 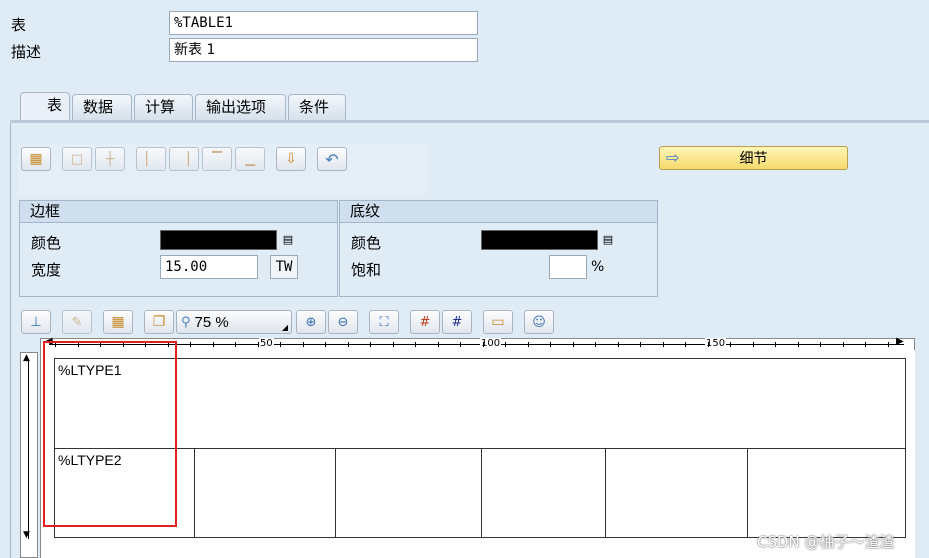 What do you see at coordinates (26, 52) in the screenshot?
I see `description-label: 描述` at bounding box center [26, 52].